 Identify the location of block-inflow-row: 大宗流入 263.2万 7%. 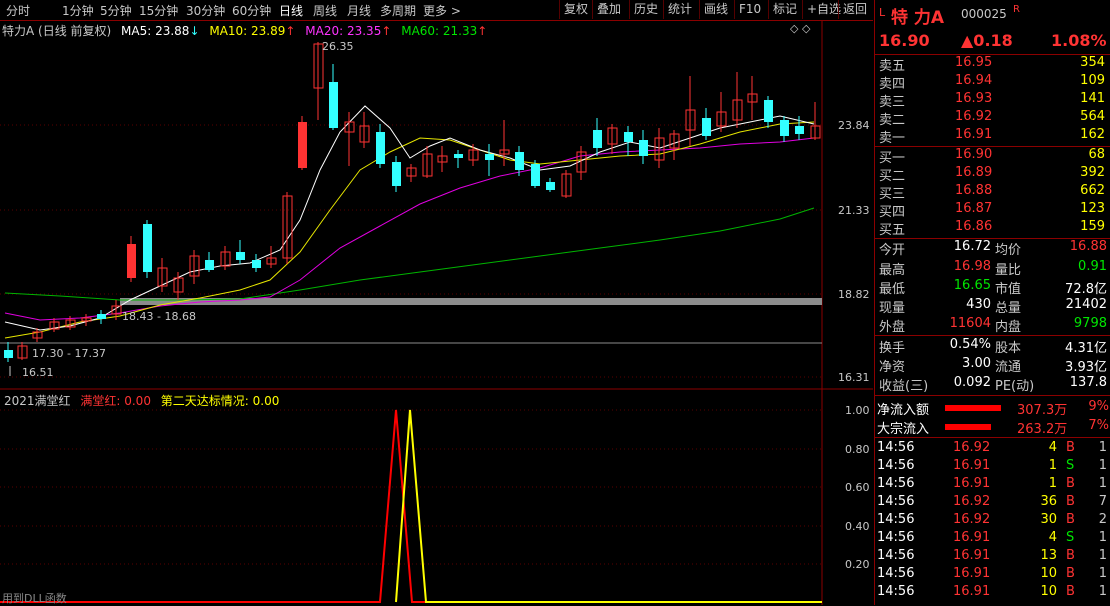
(993, 427).